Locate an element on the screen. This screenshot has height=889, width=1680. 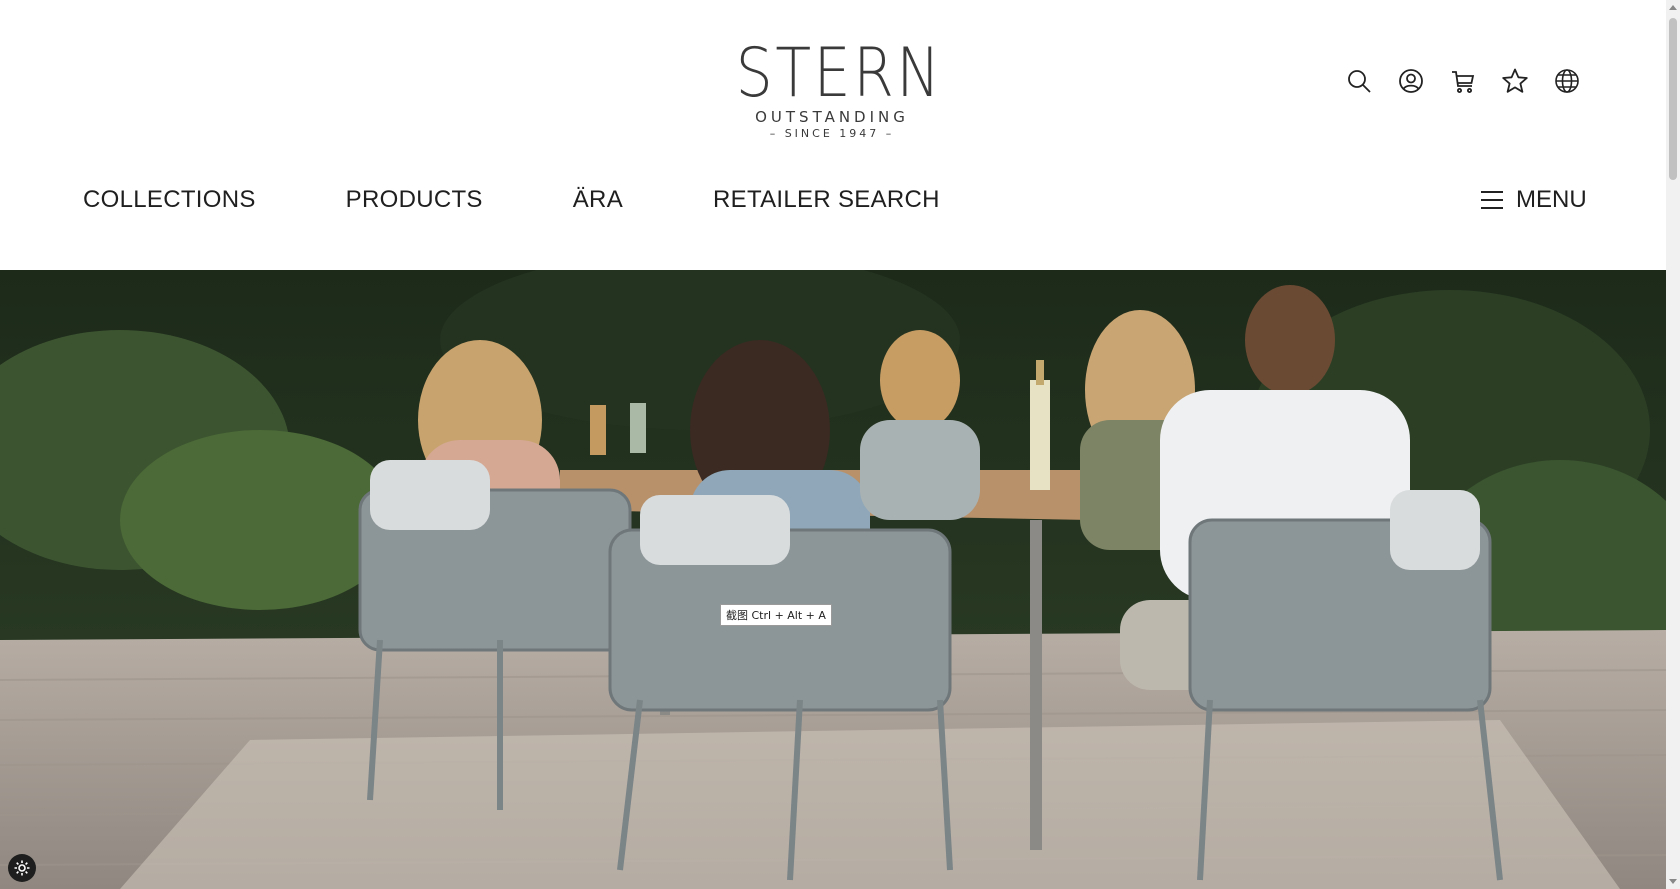
hamburger-icon is located at coordinates (1492, 200).